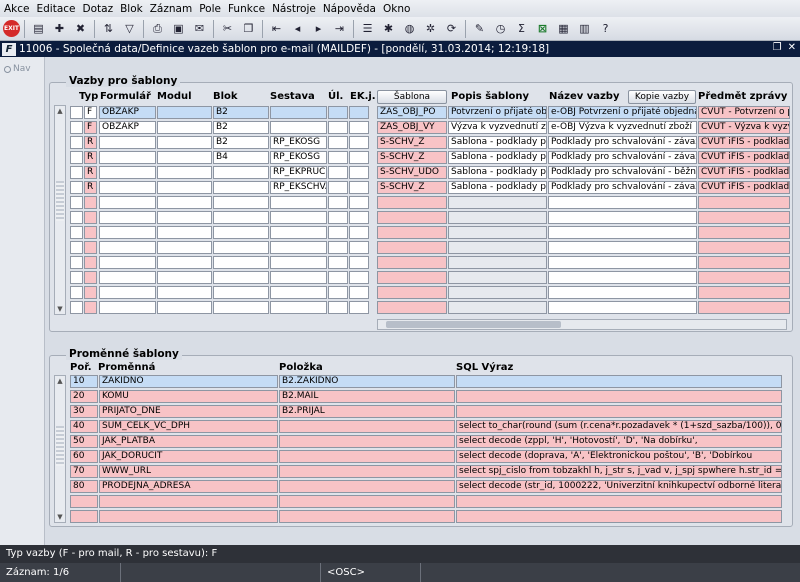  What do you see at coordinates (497, 112) in the screenshot?
I see `vazby-cell-popis: Potvrzení o přijaté objedn` at bounding box center [497, 112].